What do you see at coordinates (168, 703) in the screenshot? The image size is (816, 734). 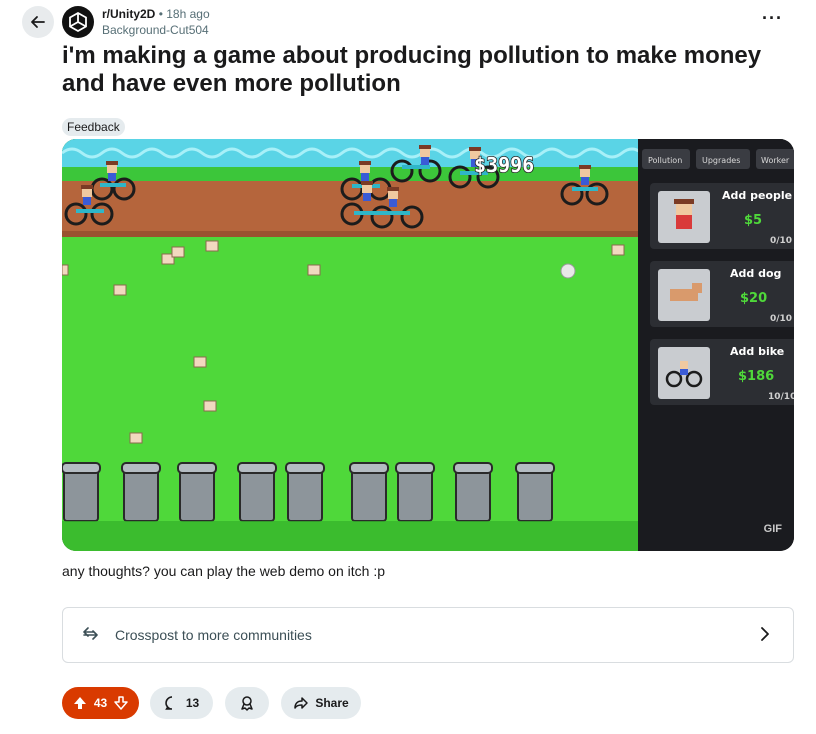 I see `comment-icon` at bounding box center [168, 703].